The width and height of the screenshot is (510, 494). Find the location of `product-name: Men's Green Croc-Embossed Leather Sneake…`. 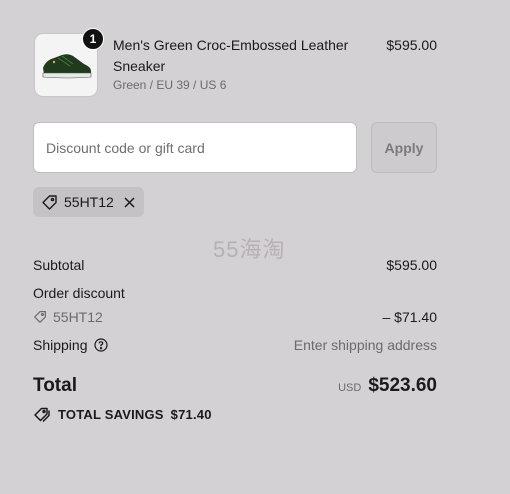

product-name: Men's Green Croc-Embossed Leather Sneake… is located at coordinates (231, 55).